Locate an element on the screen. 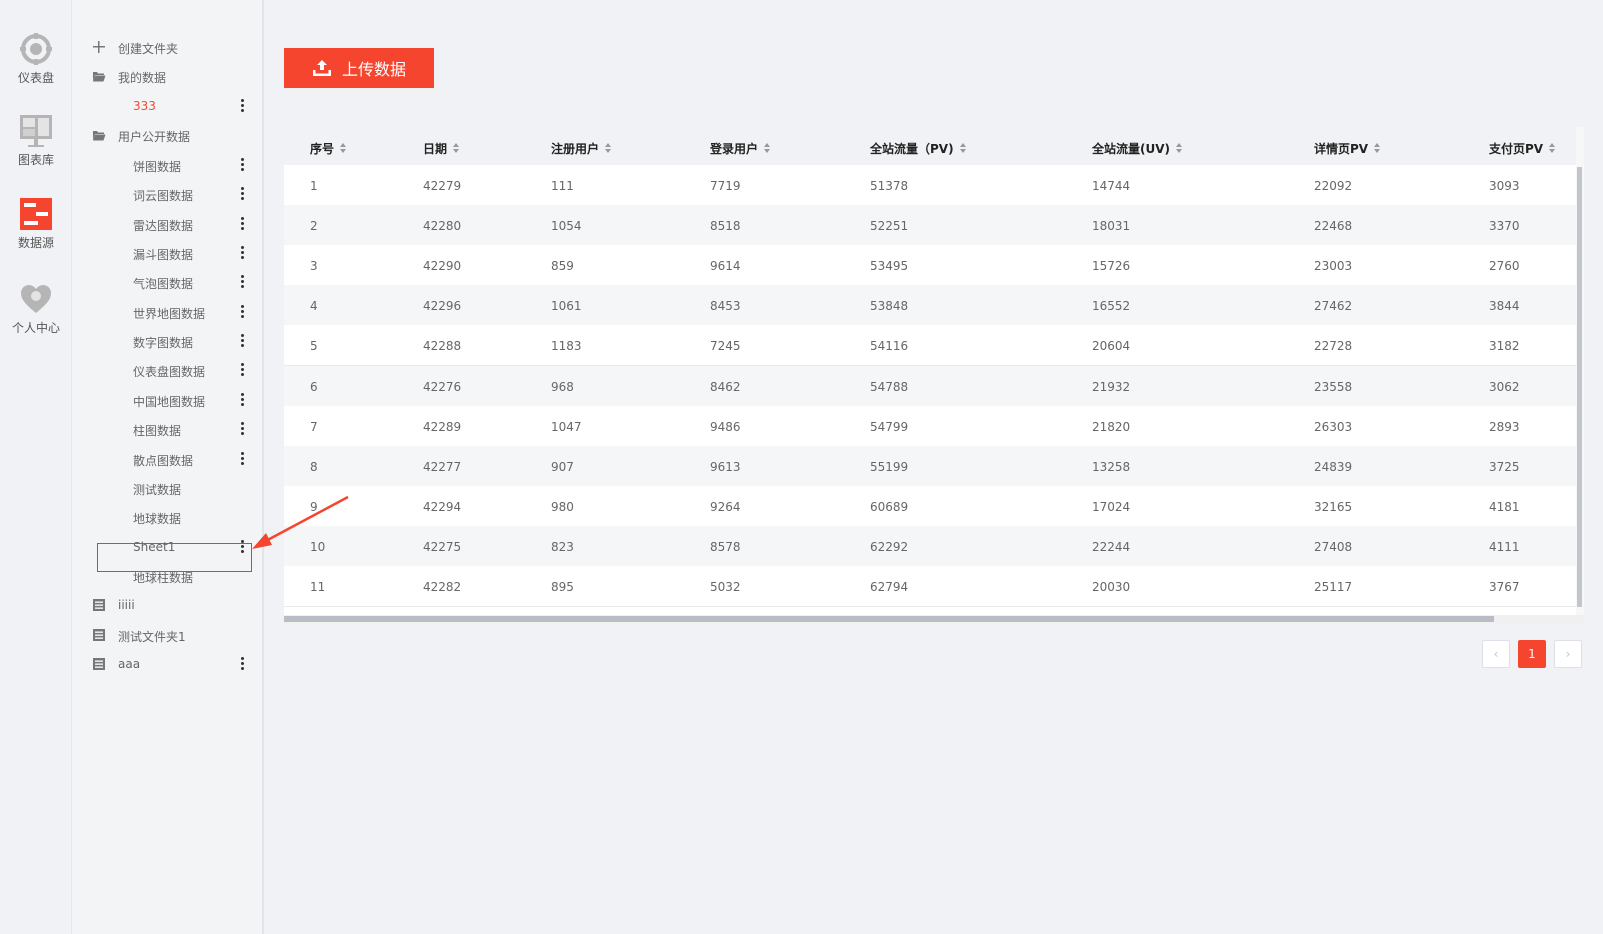 Image resolution: width=1603 pixels, height=934 pixels. column-header: 登录用户 is located at coordinates (740, 148).